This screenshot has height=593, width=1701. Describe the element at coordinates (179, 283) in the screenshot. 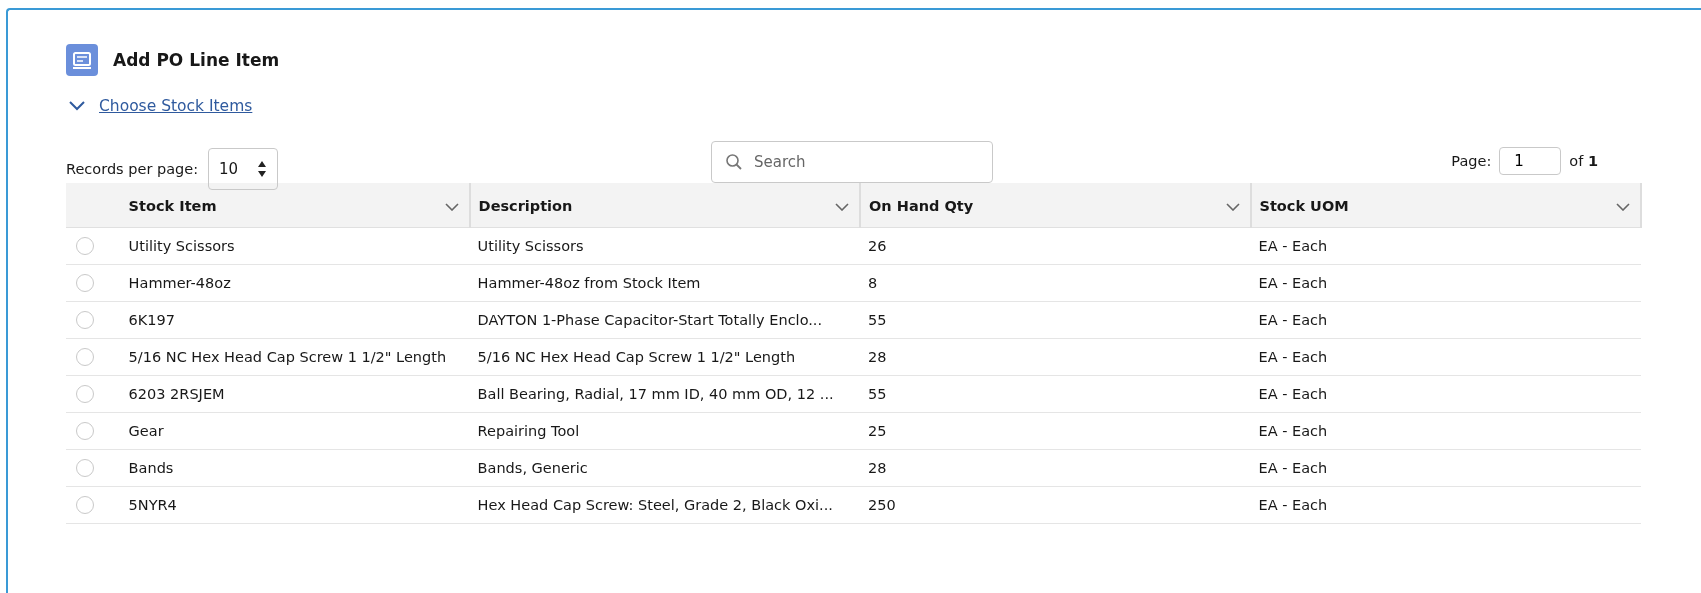

I see `table-cell: Hammer-48oz` at that location.